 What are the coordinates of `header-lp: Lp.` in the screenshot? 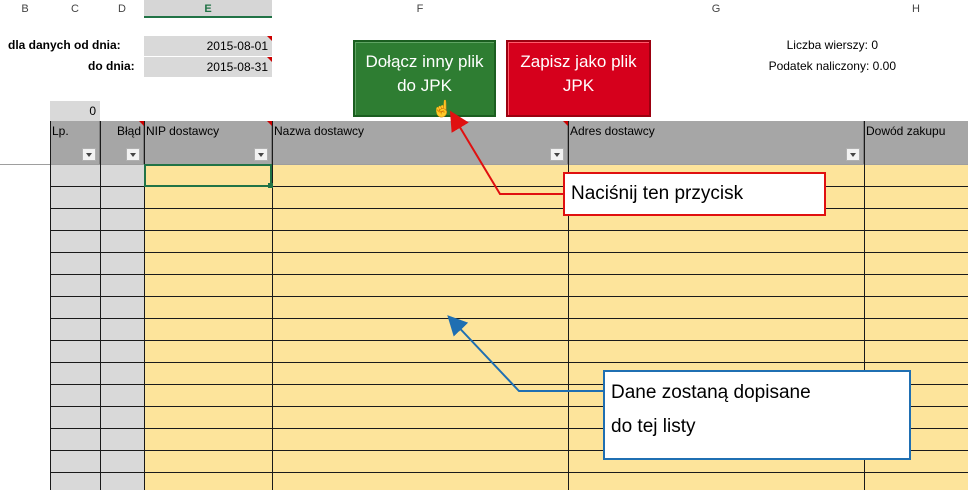 It's located at (75, 142).